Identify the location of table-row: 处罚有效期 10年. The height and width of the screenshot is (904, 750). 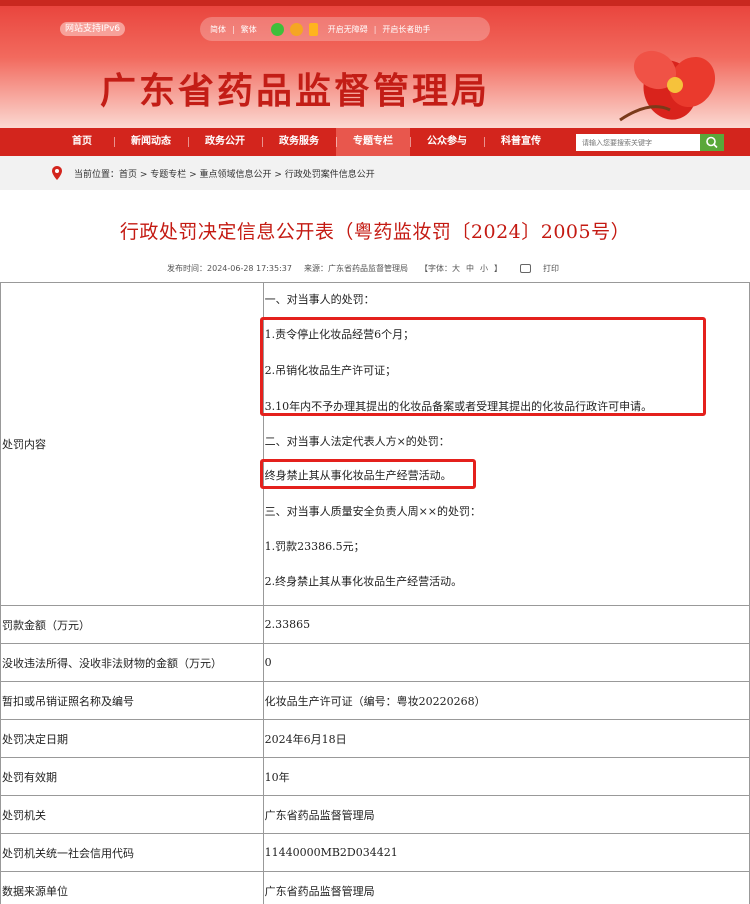
(375, 776).